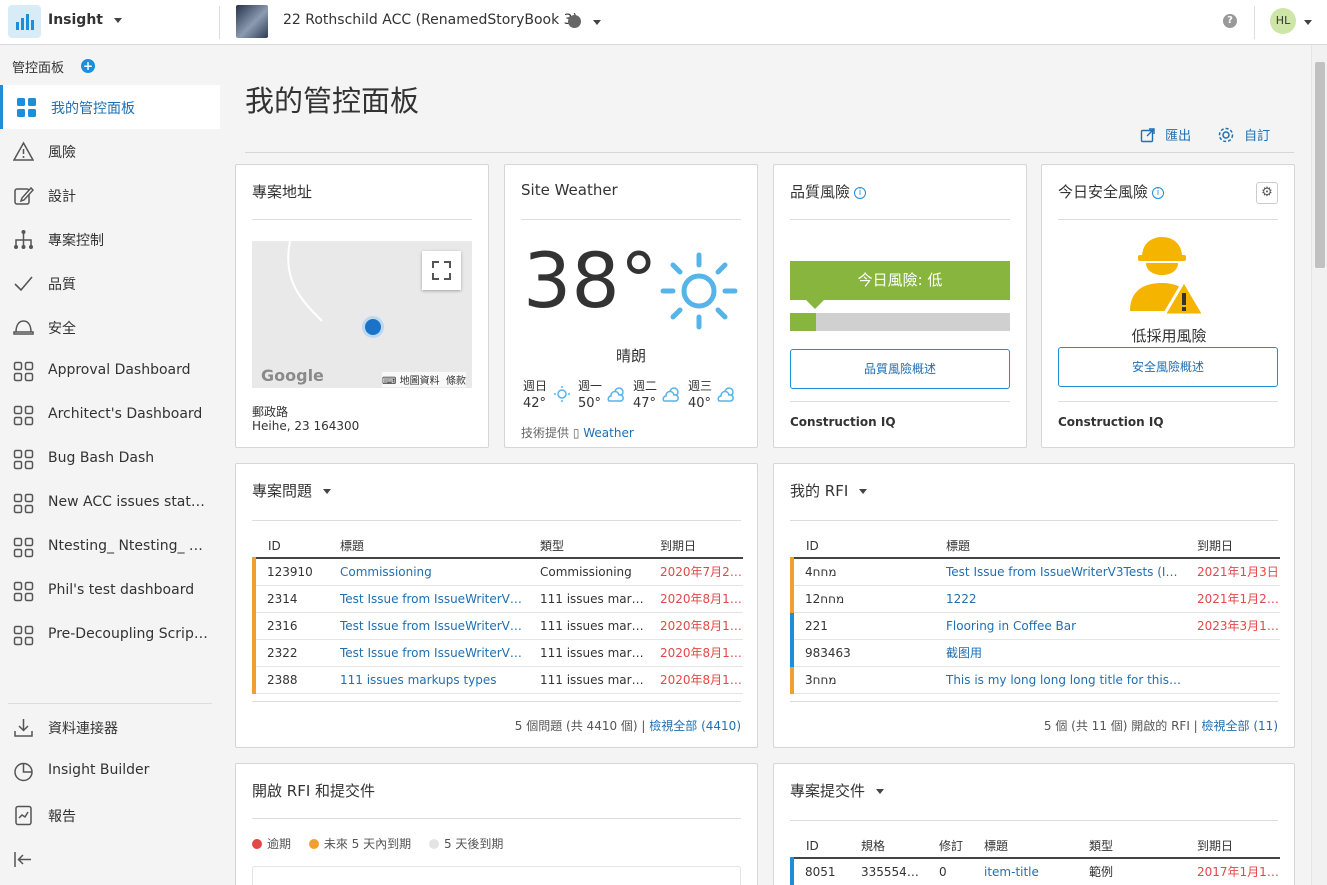 The width and height of the screenshot is (1327, 885). I want to click on view-all-issues-link: 檢視全部 (4410), so click(695, 726).